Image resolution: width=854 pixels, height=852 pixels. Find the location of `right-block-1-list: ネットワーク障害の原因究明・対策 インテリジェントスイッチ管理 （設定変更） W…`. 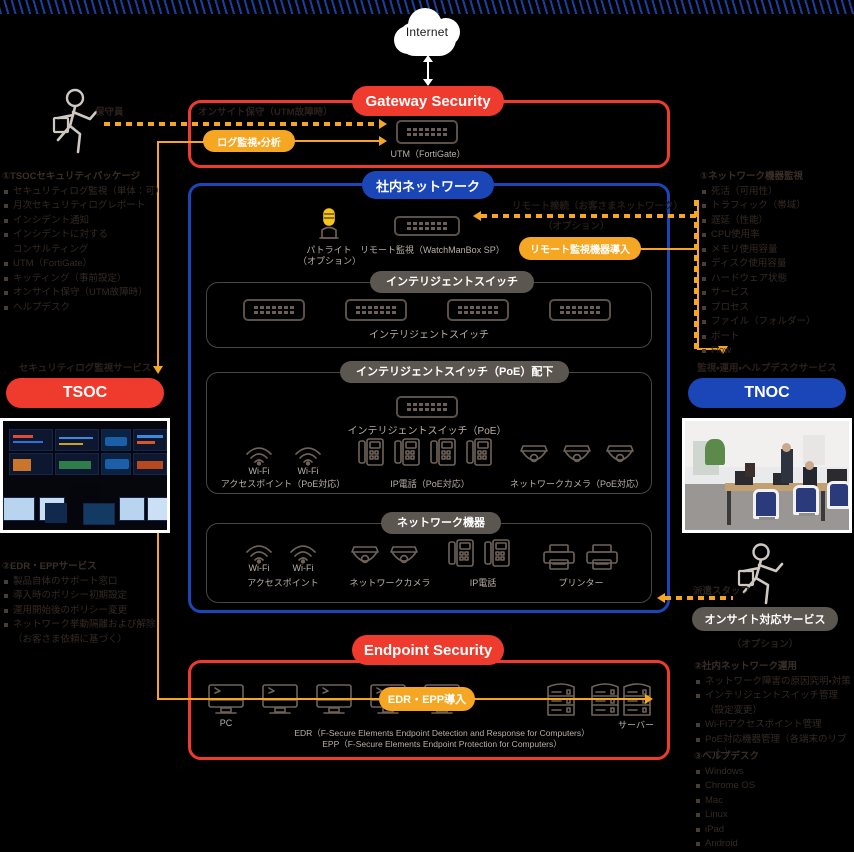

right-block-1-list: ネットワーク障害の原因究明・対策 インテリジェントスイッチ管理 （設定変更） W… is located at coordinates (774, 718).